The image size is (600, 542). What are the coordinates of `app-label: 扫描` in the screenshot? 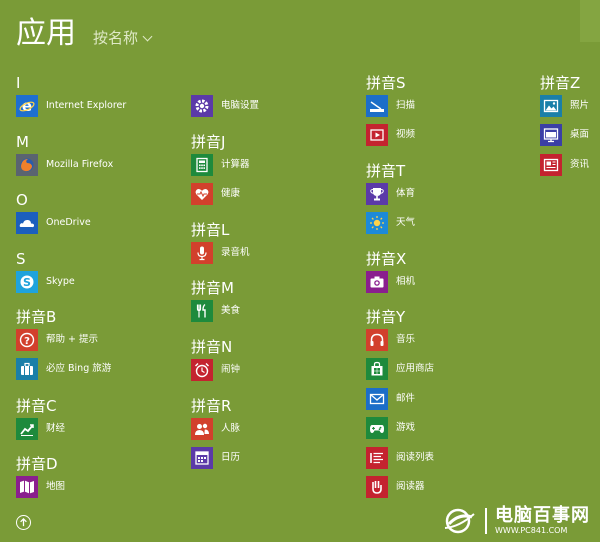 It's located at (406, 105).